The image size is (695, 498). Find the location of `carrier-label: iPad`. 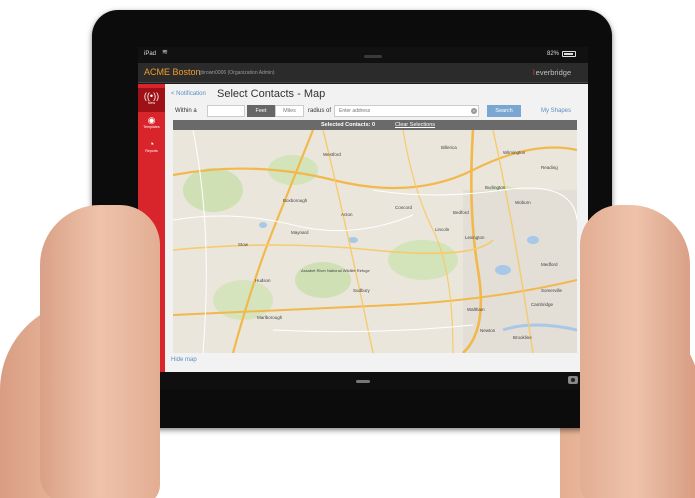

carrier-label: iPad is located at coordinates (150, 54).